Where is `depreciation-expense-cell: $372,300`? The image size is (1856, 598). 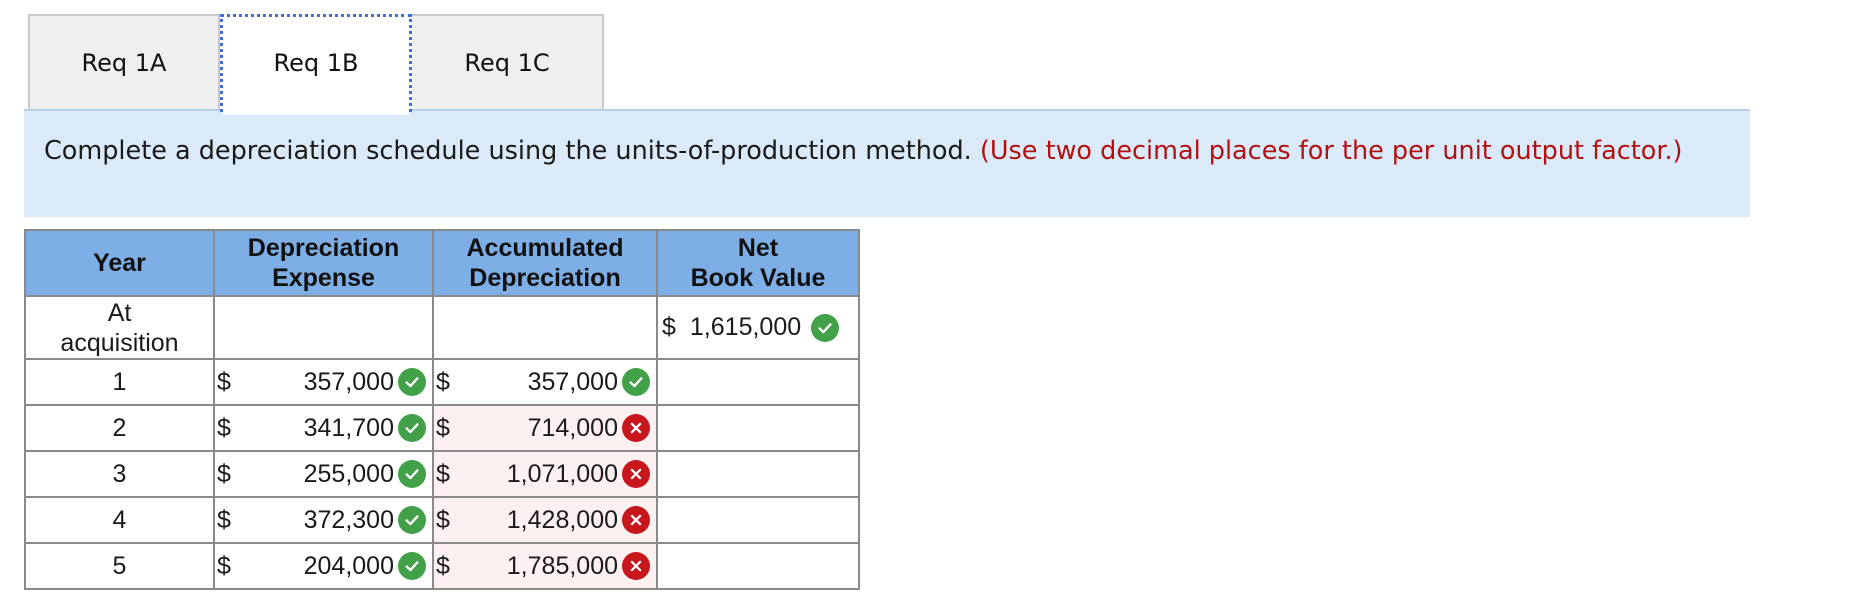 depreciation-expense-cell: $372,300 is located at coordinates (323, 520).